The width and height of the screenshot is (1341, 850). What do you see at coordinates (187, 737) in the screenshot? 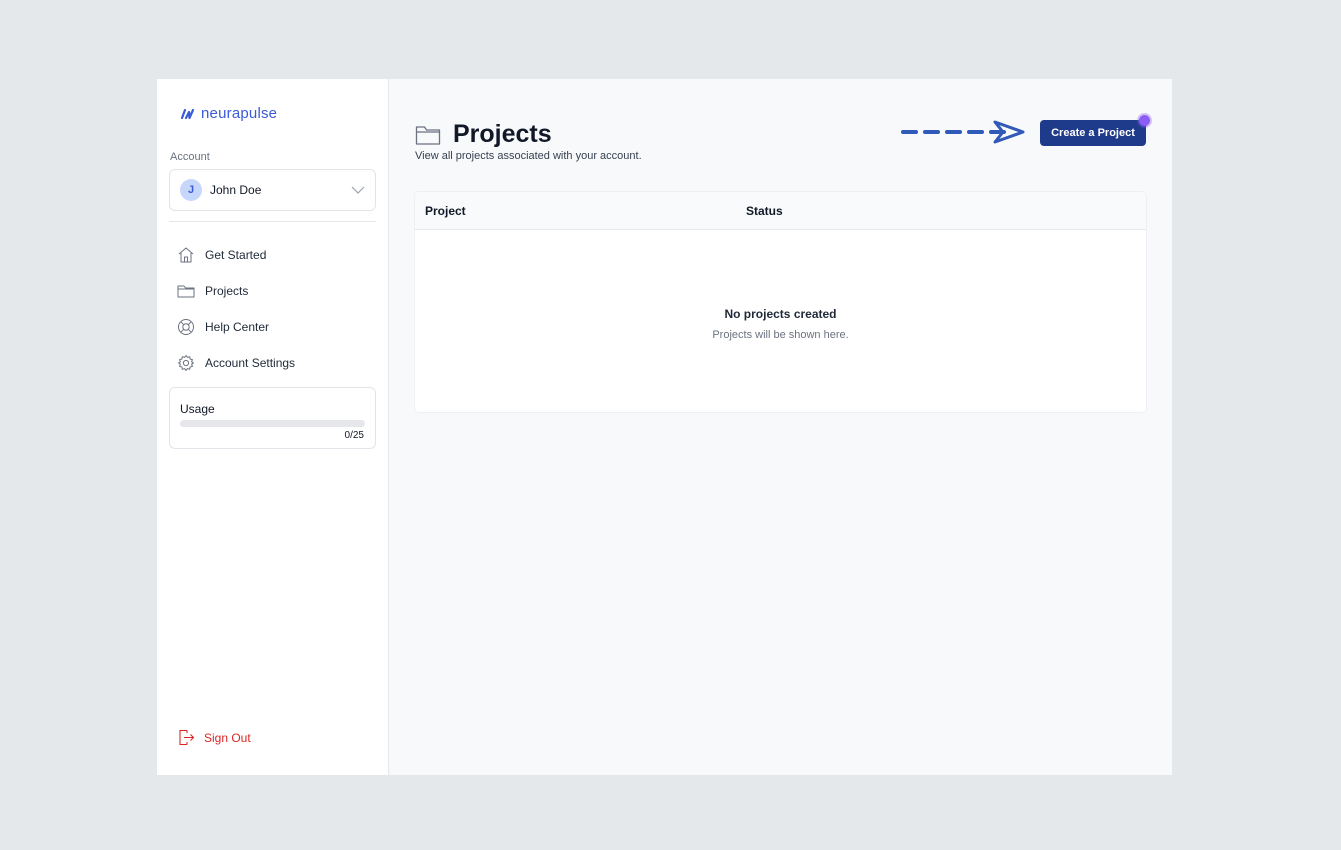
I see `sign-out-icon` at bounding box center [187, 737].